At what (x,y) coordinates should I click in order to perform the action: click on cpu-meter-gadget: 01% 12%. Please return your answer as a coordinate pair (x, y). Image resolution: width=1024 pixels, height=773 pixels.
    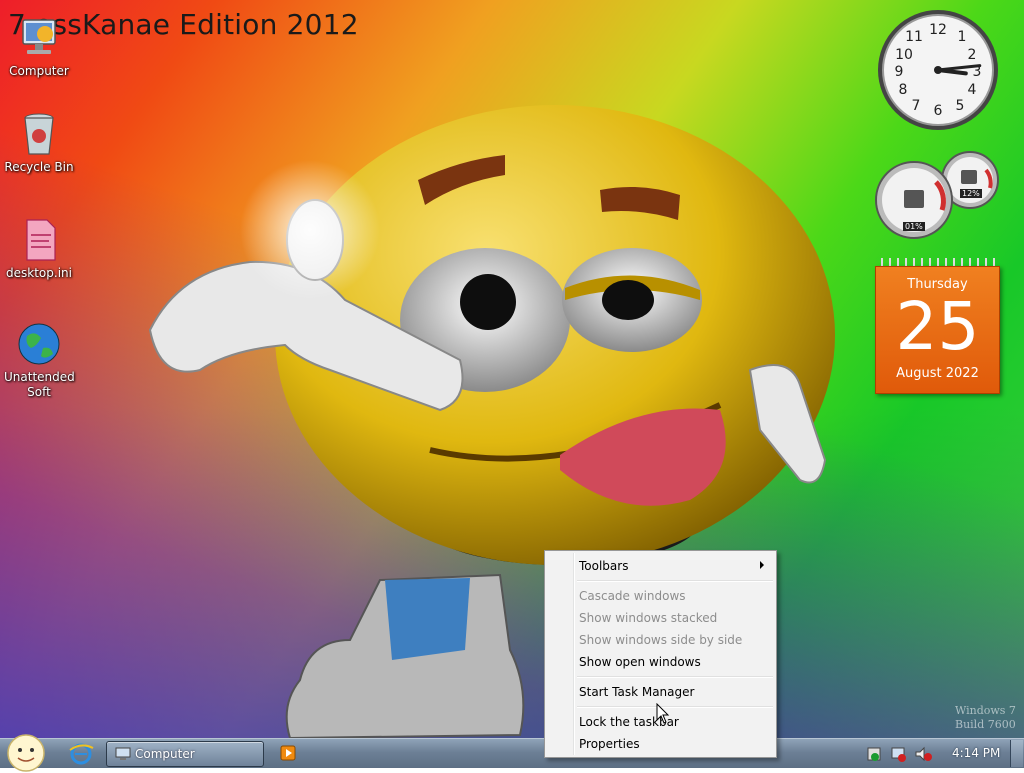
    Looking at the image, I should click on (937, 194).